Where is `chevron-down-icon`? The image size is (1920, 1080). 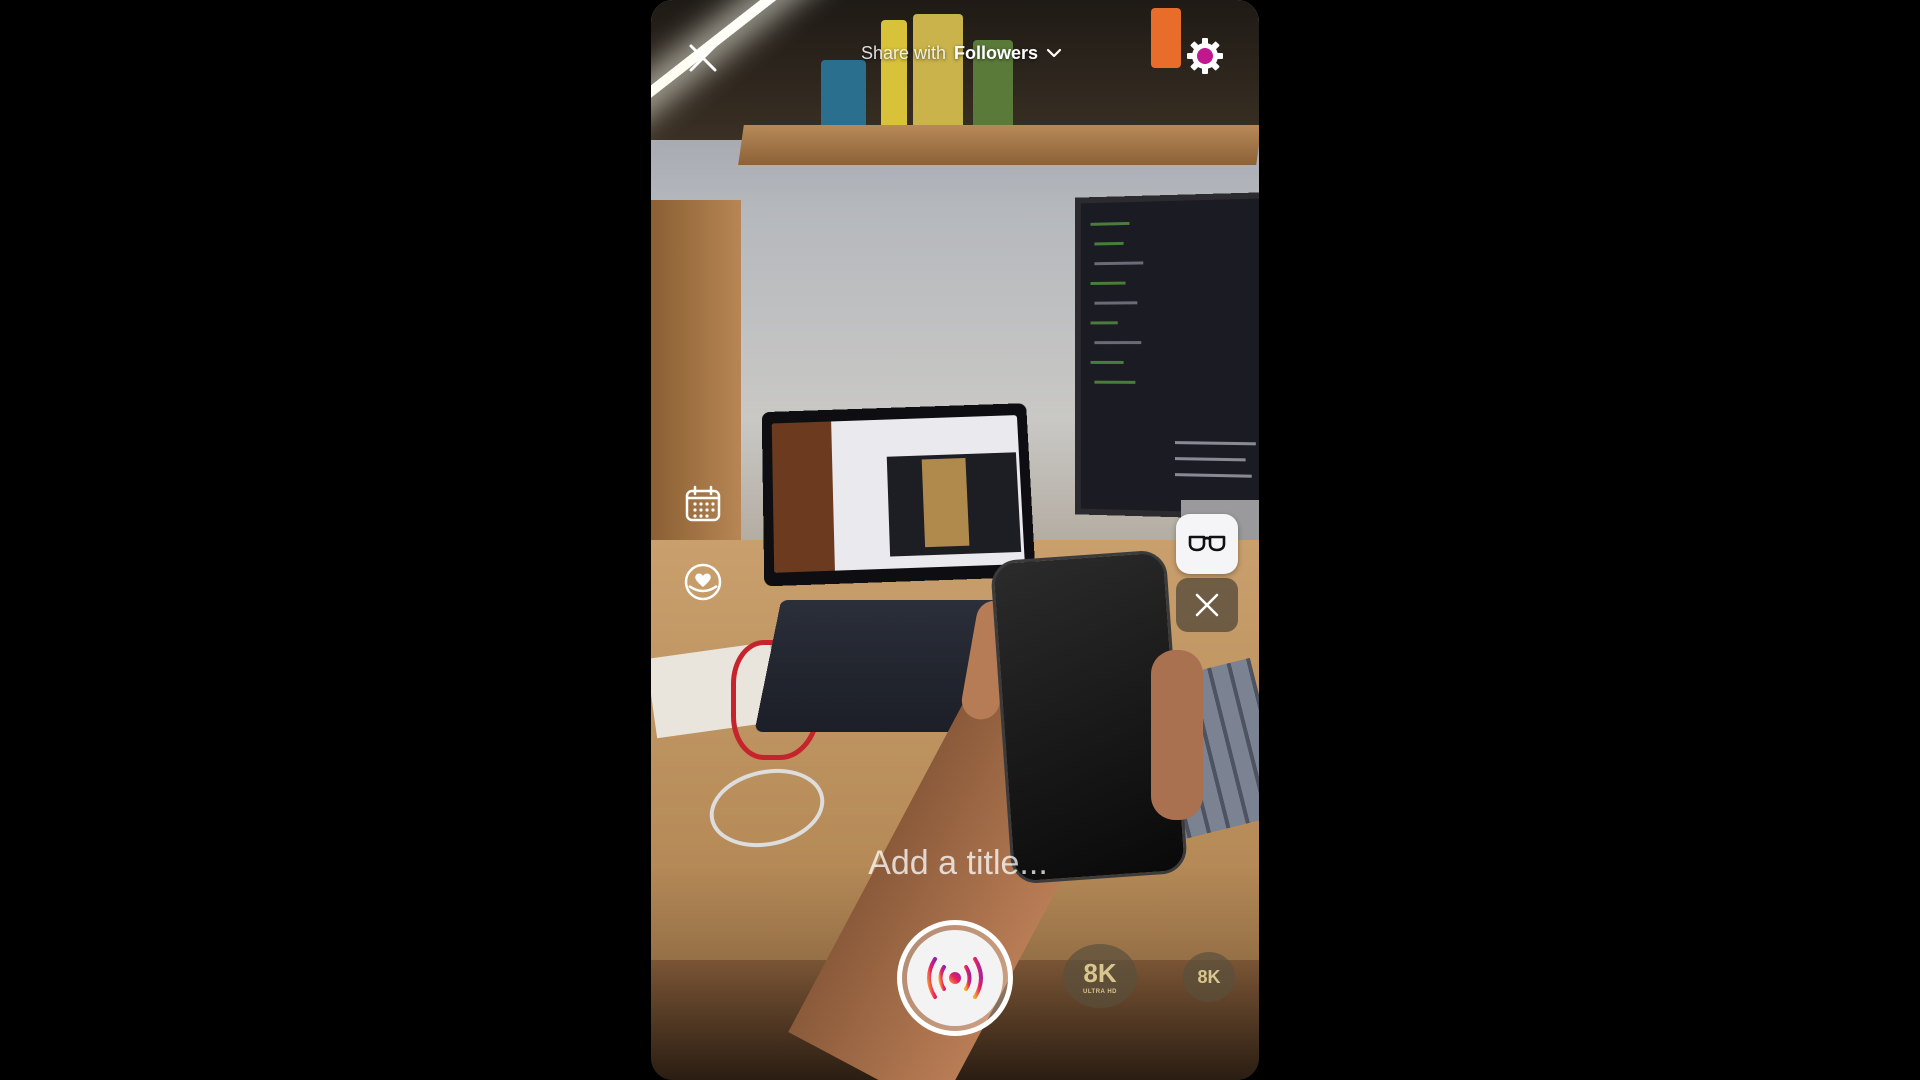
chevron-down-icon is located at coordinates (1054, 53).